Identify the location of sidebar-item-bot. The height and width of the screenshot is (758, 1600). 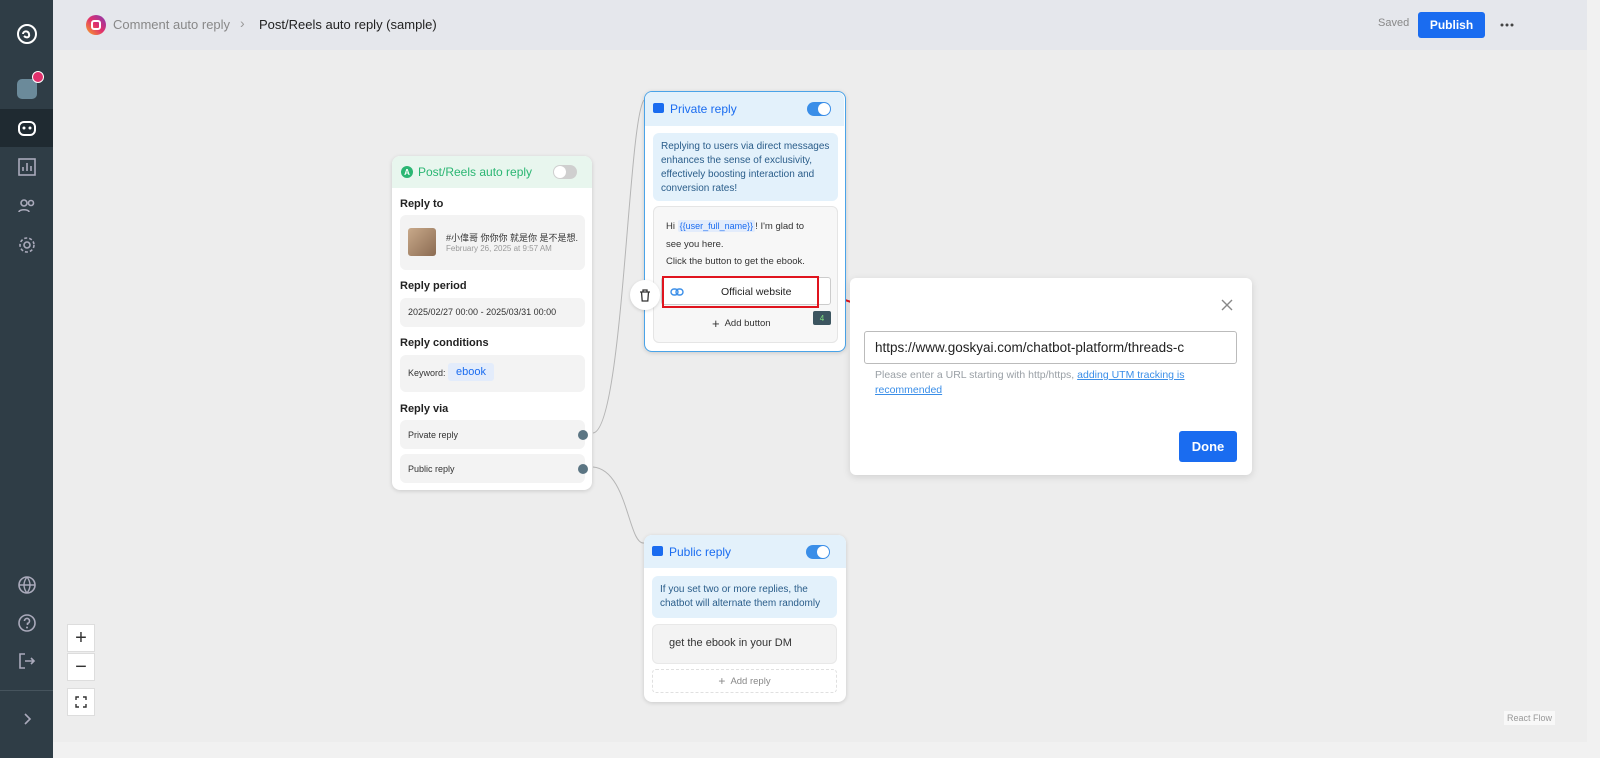
(26, 128).